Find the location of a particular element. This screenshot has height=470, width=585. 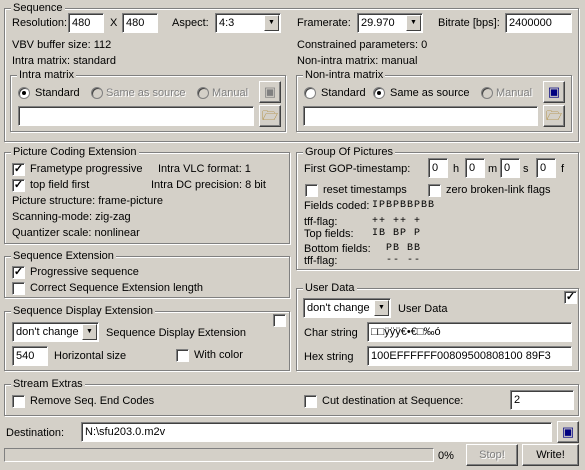

hex-string-input: 100EFFFFFF00809500808100 89F3 is located at coordinates (469, 356).